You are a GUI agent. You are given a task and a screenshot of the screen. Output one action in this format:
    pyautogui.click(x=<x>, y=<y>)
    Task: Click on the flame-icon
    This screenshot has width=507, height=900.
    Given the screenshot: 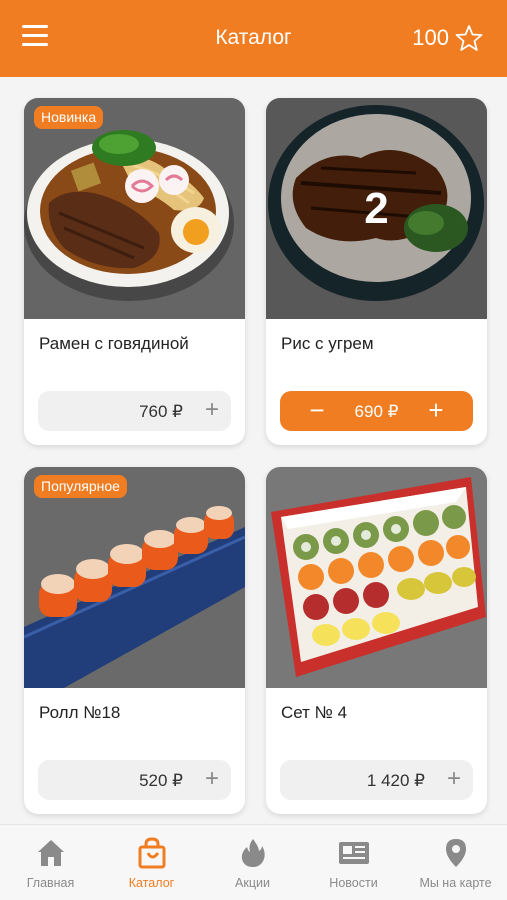 What is the action you would take?
    pyautogui.click(x=253, y=853)
    